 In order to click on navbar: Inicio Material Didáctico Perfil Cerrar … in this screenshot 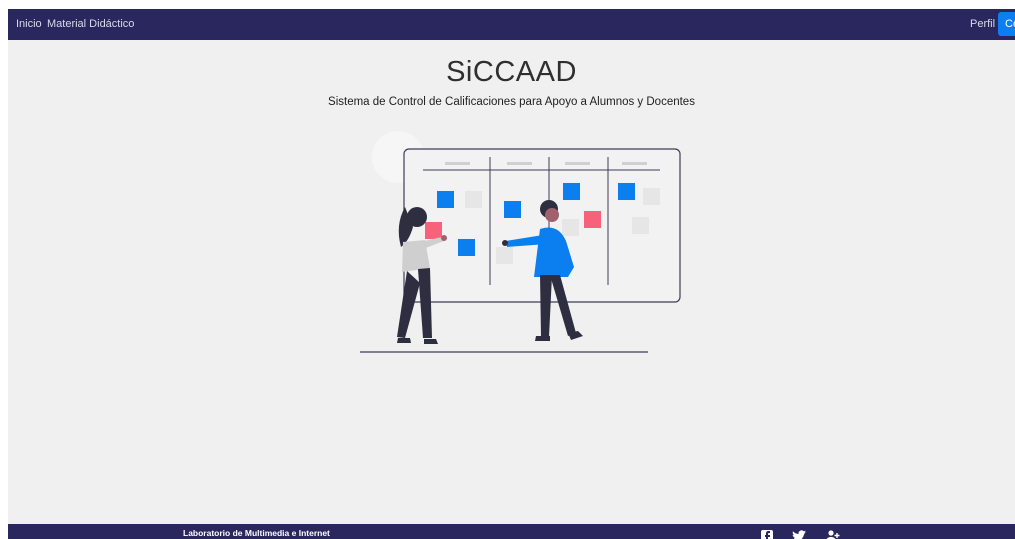, I will do `click(511, 24)`.